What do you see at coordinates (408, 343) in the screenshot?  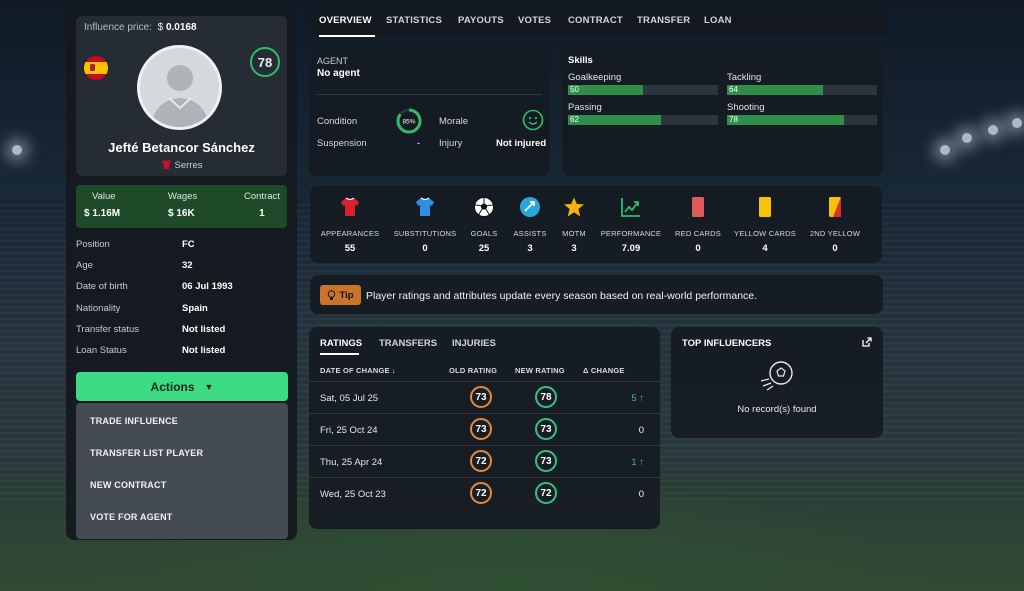 I see `tab-transfers: TRANSFERS` at bounding box center [408, 343].